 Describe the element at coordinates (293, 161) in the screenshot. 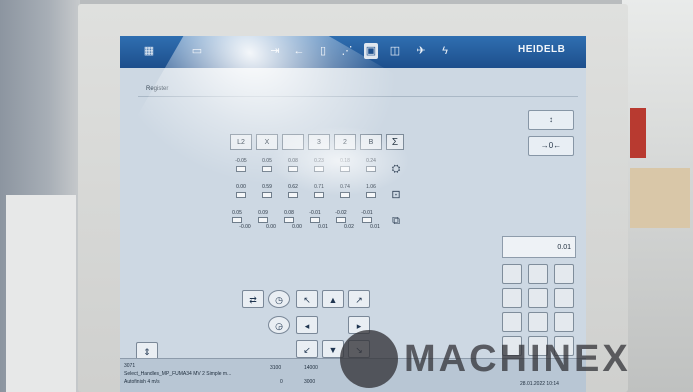

I see `row1-value: 0.08` at that location.